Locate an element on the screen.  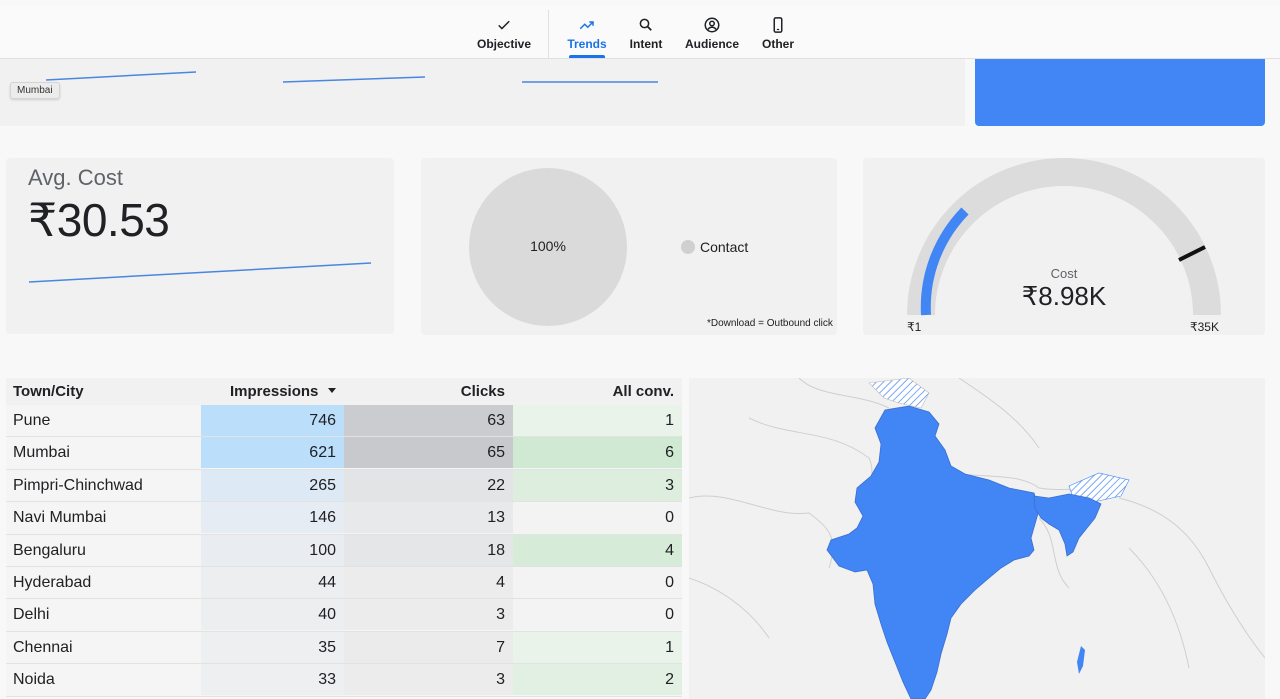
pie-legend-label: Contact is located at coordinates (724, 247).